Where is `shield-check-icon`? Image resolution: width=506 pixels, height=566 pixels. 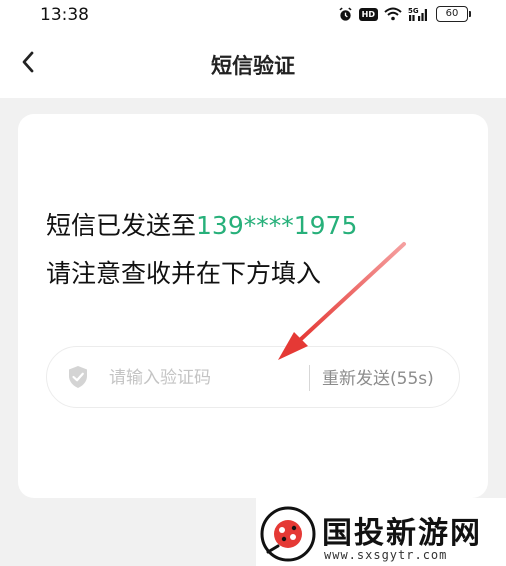 shield-check-icon is located at coordinates (78, 379).